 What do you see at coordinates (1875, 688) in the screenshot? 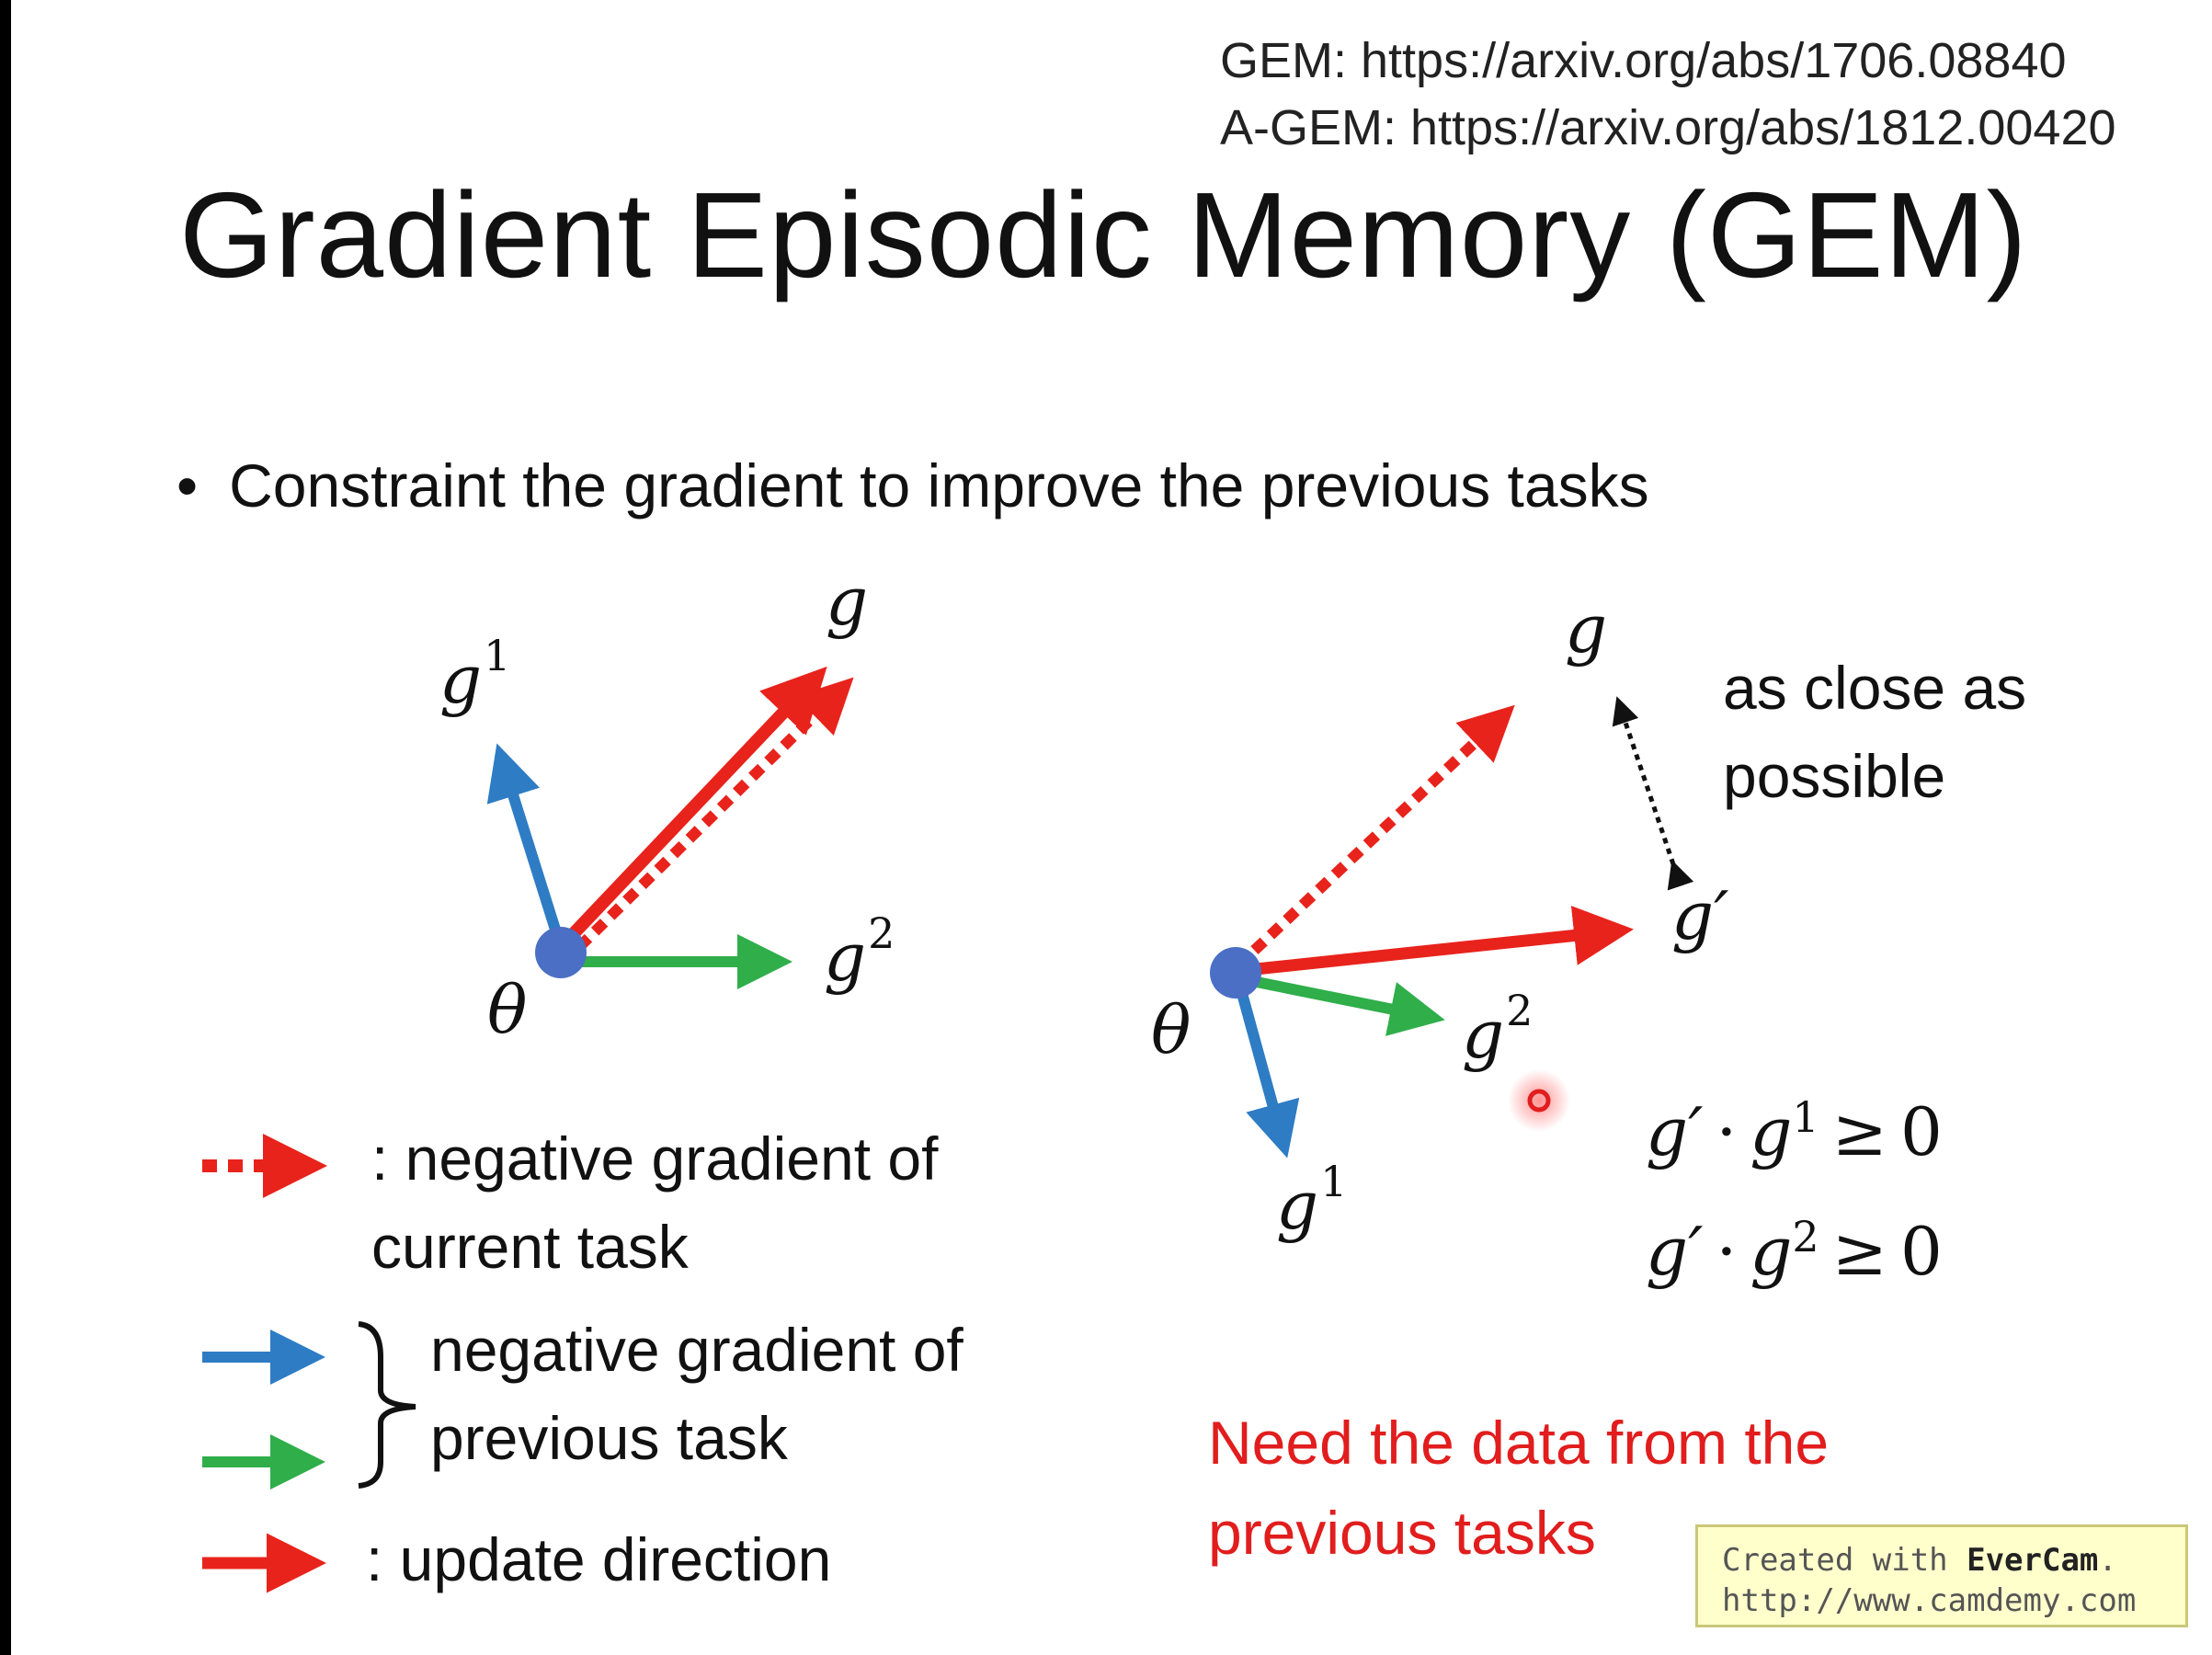
I see `closeness-line-1: as close as` at bounding box center [1875, 688].